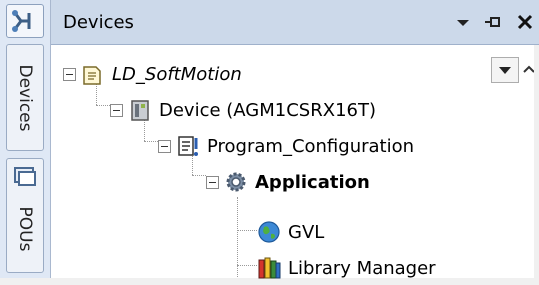 This screenshot has height=285, width=539. What do you see at coordinates (505, 70) in the screenshot?
I see `tree-filter-dropdown-button` at bounding box center [505, 70].